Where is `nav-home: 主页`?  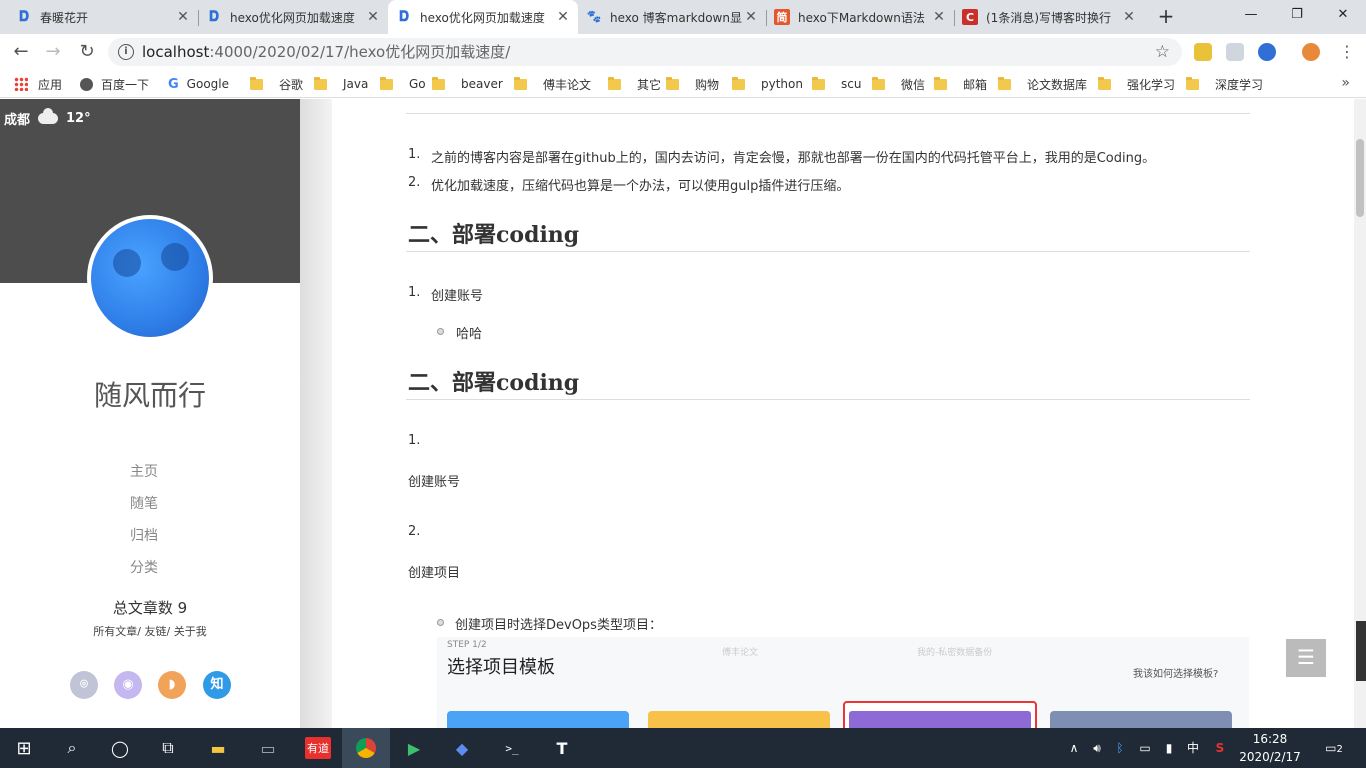 nav-home: 主页 is located at coordinates (144, 471).